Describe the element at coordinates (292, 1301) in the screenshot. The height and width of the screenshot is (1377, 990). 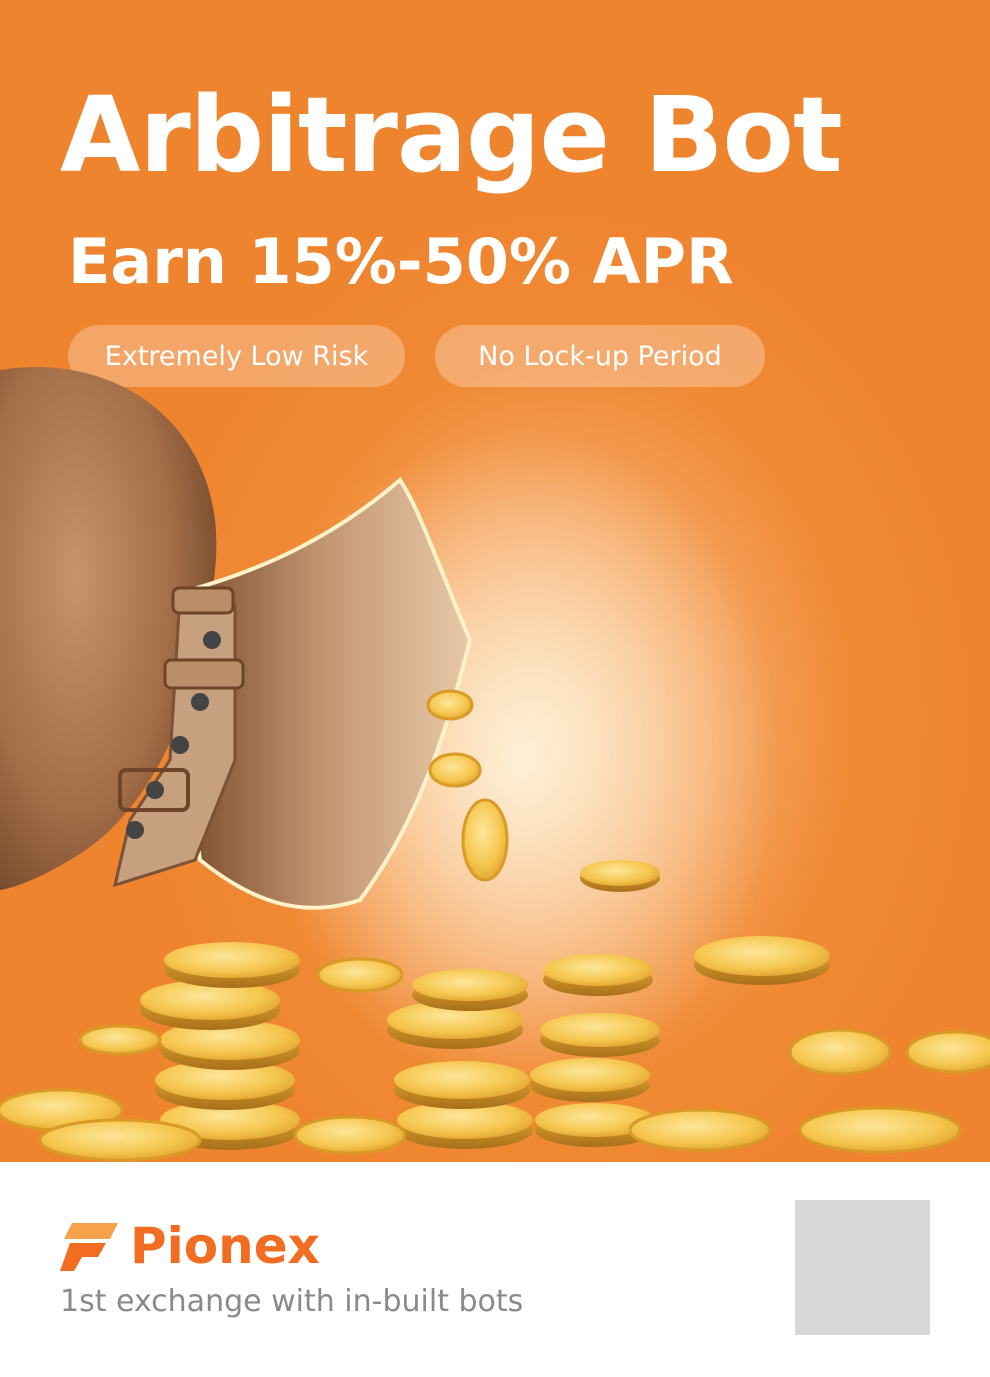
I see `brand-tagline: 1st exchange with in-built bots` at that location.